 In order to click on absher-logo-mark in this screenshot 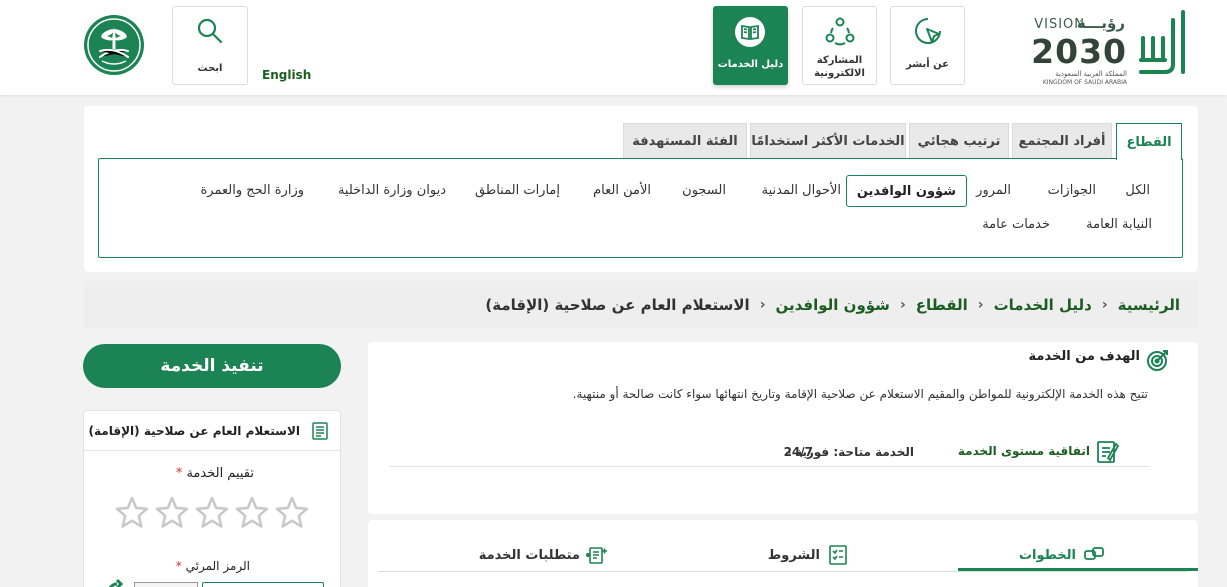, I will do `click(1162, 42)`.